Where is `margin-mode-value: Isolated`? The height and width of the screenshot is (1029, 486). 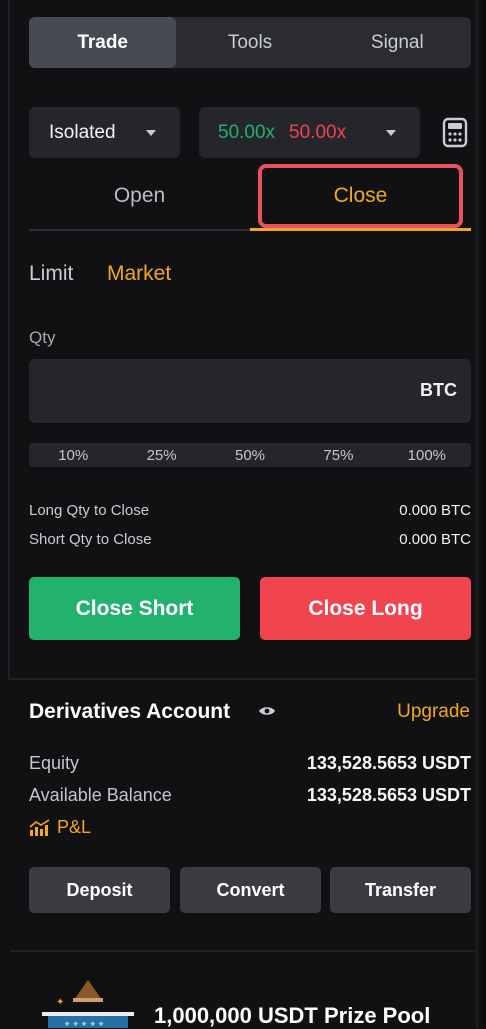
margin-mode-value: Isolated is located at coordinates (82, 132).